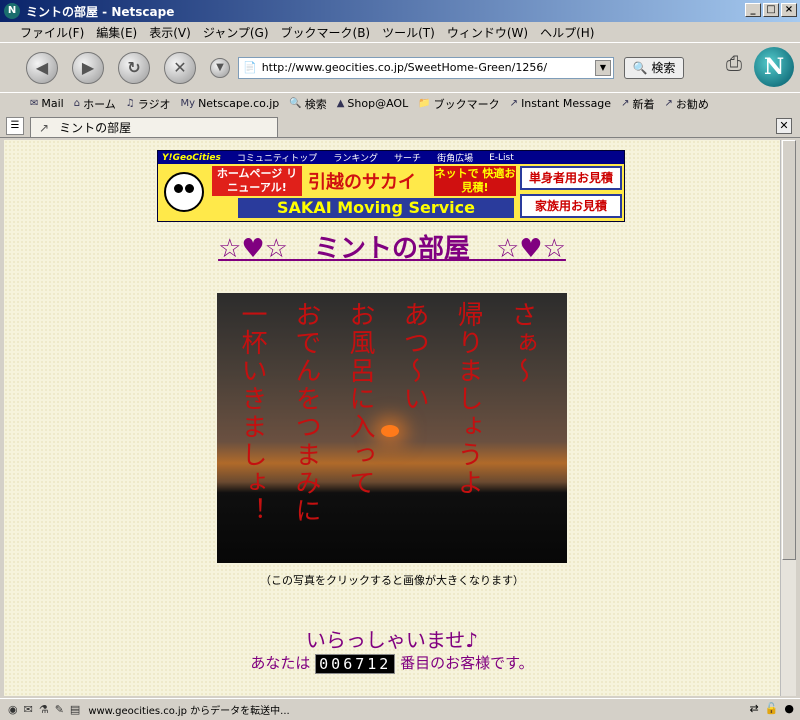 The width and height of the screenshot is (800, 720). I want to click on toolbar-item-search: 🔍 検索, so click(307, 104).